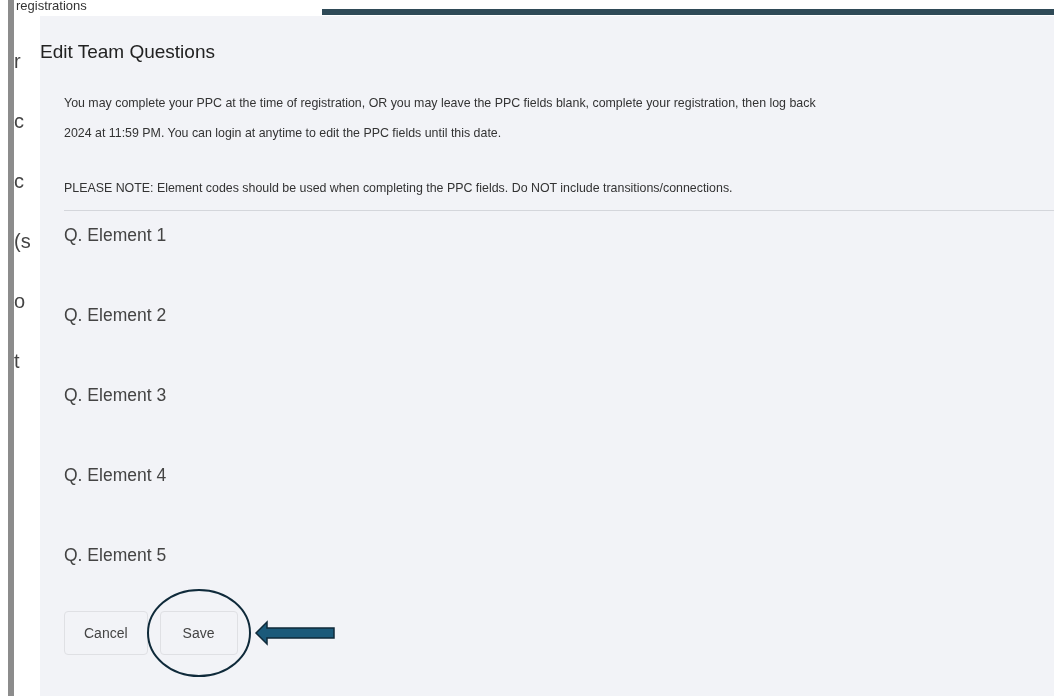 Image resolution: width=1054 pixels, height=696 pixels. What do you see at coordinates (283, 133) in the screenshot?
I see `instruction-text: 2024 at 11:59 PM. You can login at anytime to edit the PPC fields until this date.` at bounding box center [283, 133].